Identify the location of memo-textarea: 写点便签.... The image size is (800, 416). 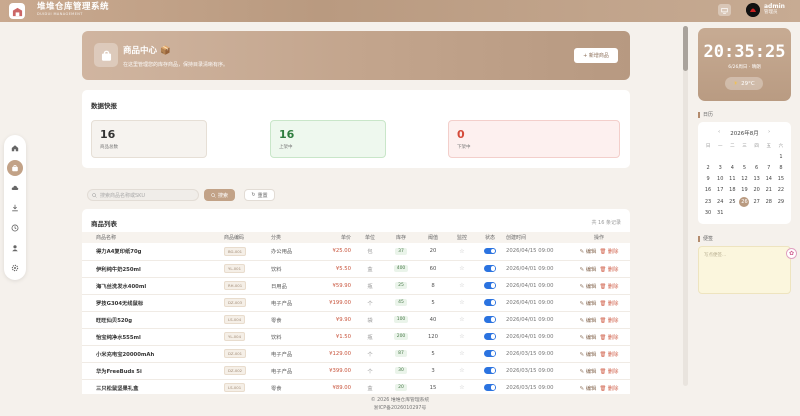
(744, 270).